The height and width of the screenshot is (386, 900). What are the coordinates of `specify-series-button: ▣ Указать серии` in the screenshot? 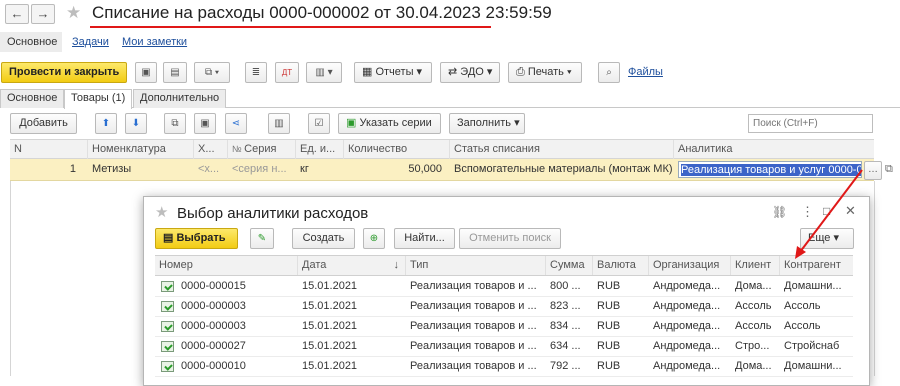 It's located at (389, 123).